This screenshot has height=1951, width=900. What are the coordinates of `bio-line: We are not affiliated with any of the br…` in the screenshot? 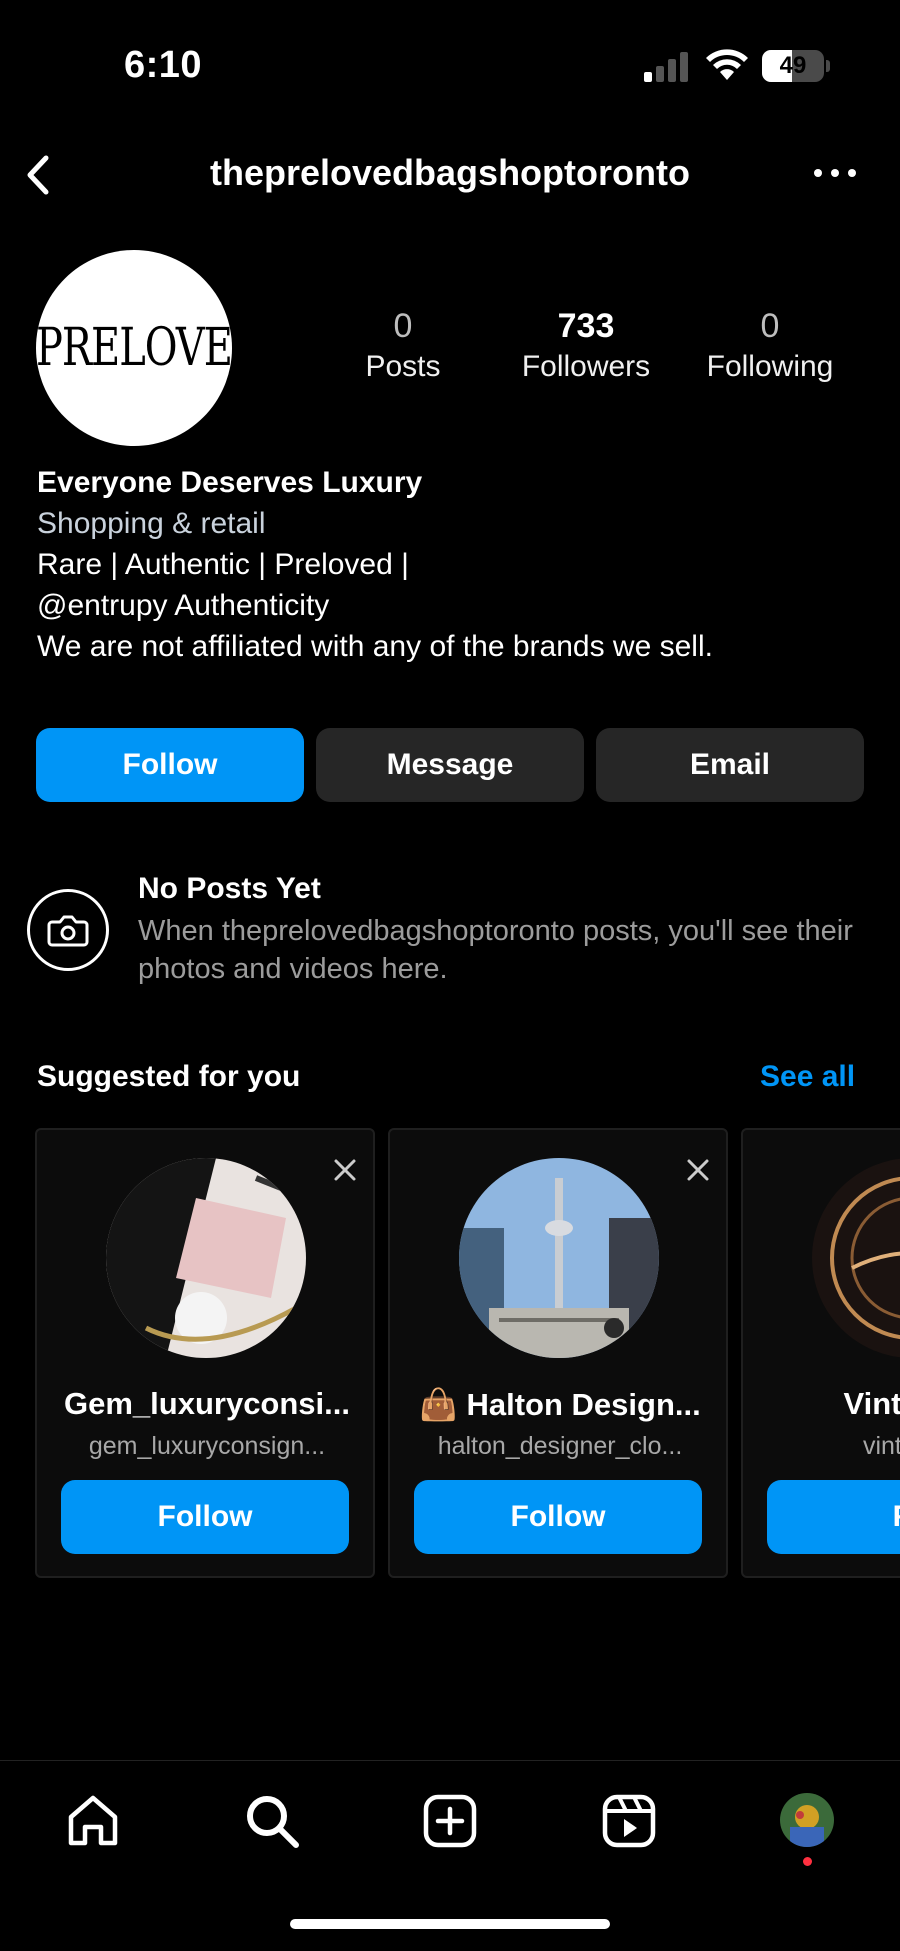 It's located at (375, 646).